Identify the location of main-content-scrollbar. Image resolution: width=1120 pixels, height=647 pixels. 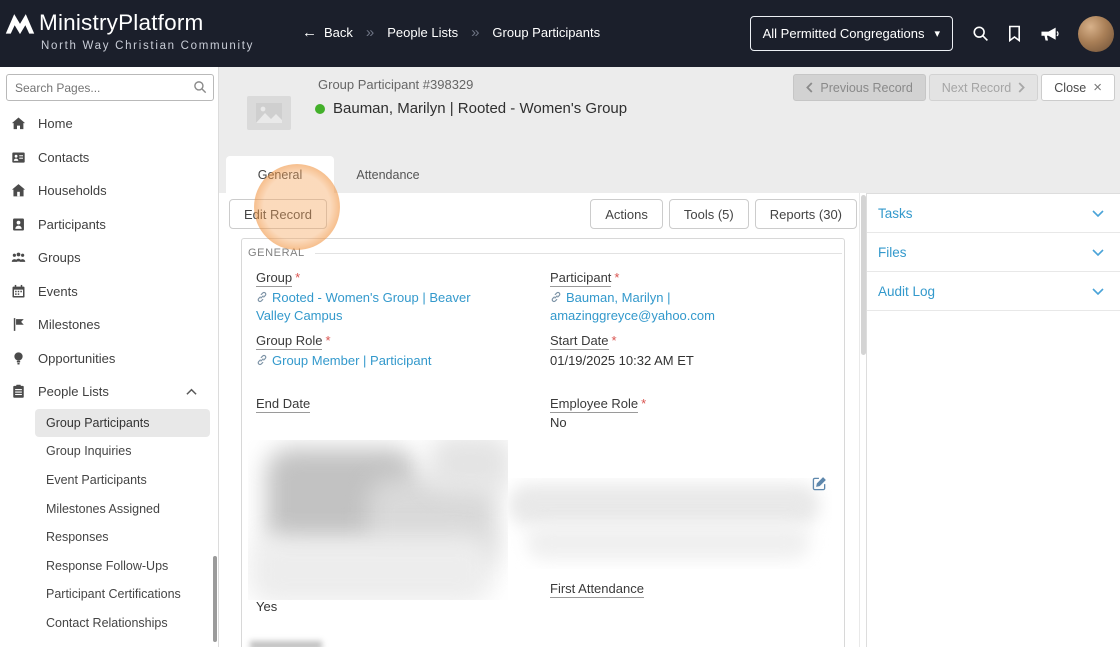
(862, 420).